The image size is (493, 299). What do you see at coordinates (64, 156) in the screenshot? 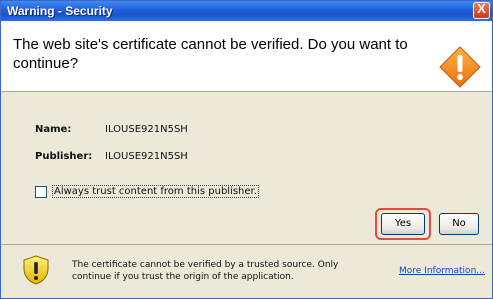
I see `publisher-label: Publisher:` at bounding box center [64, 156].